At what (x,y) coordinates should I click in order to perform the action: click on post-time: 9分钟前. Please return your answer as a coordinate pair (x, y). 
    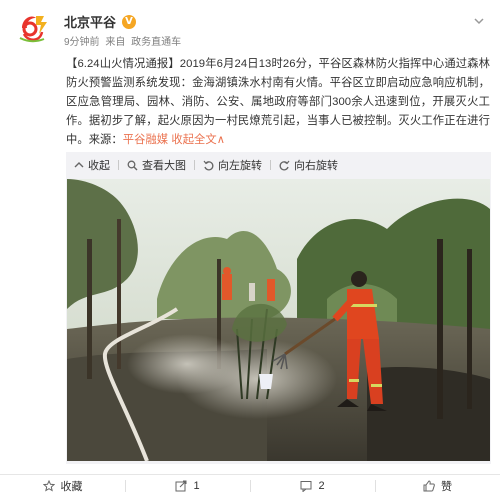
    Looking at the image, I should click on (82, 42).